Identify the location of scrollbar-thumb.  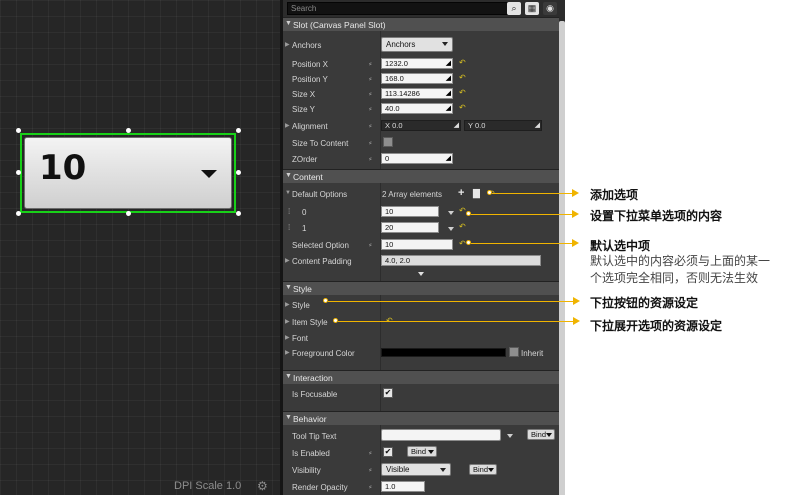
(562, 258).